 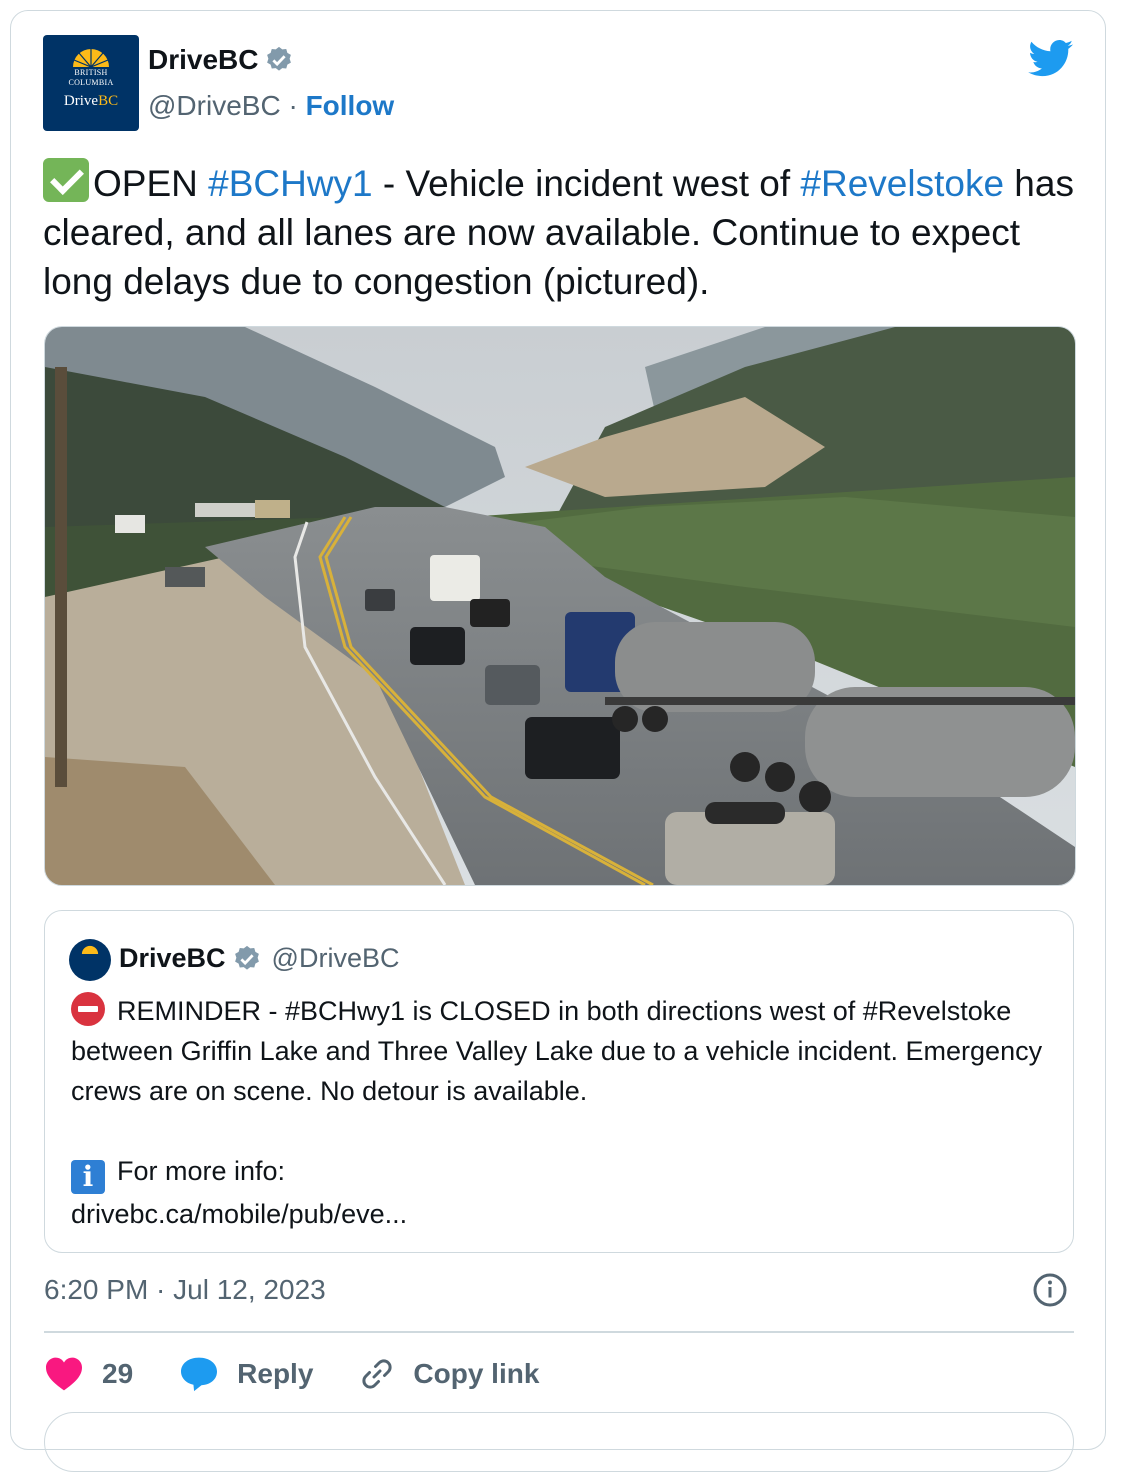 What do you see at coordinates (290, 183) in the screenshot?
I see `hashtag-bchwy1: #BCHwy1` at bounding box center [290, 183].